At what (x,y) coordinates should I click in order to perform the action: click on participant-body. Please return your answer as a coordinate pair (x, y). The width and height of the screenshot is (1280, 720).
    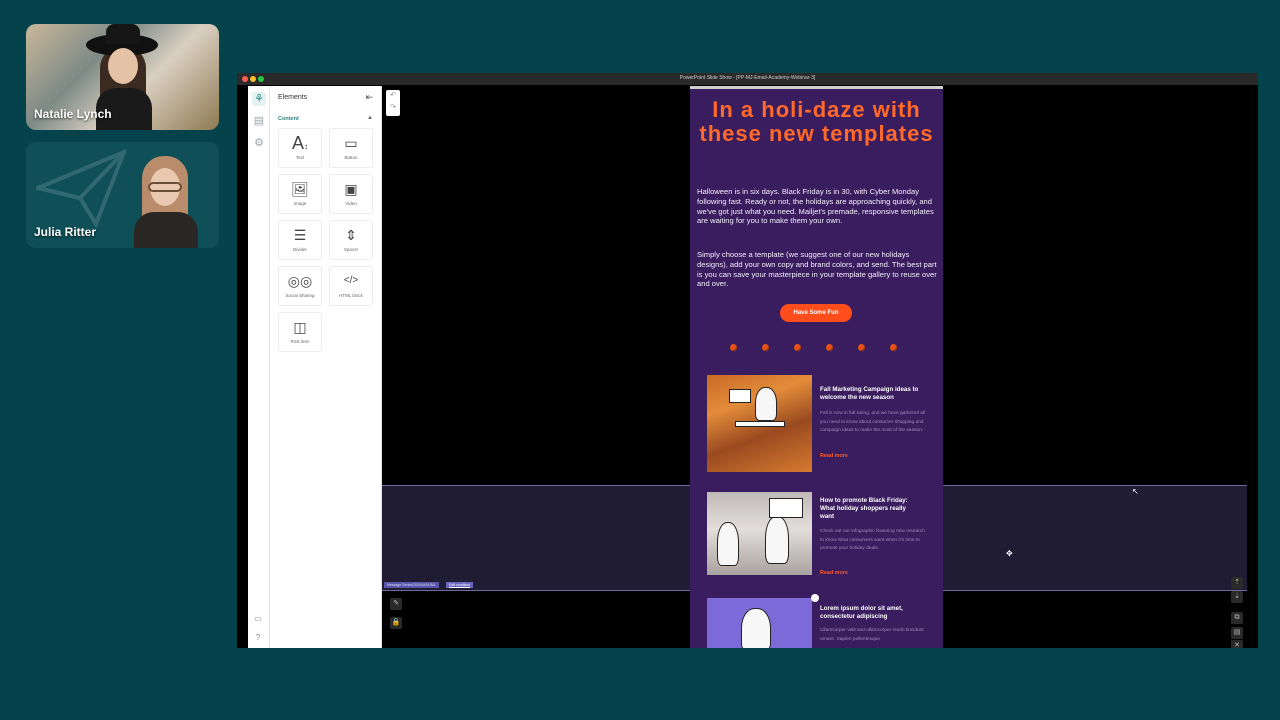
    Looking at the image, I should click on (166, 230).